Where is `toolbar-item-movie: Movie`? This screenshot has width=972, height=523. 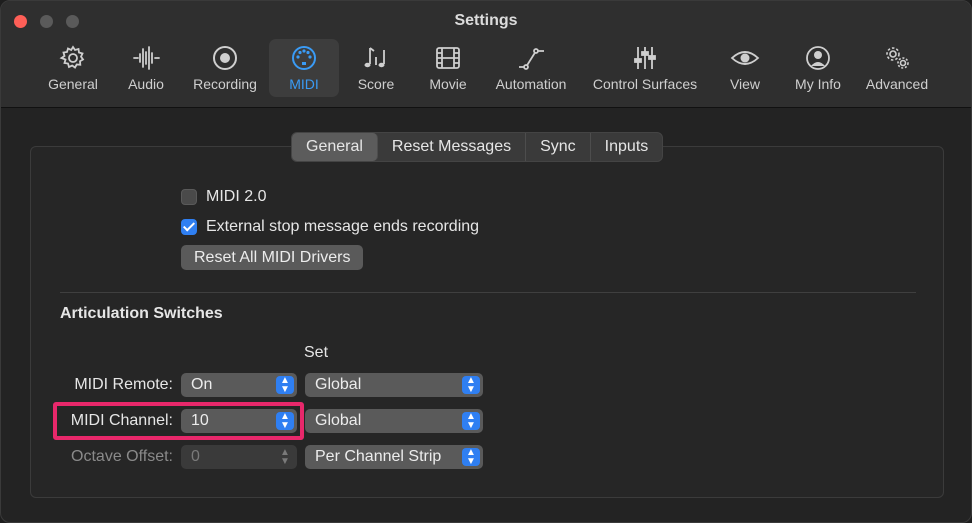 toolbar-item-movie: Movie is located at coordinates (448, 68).